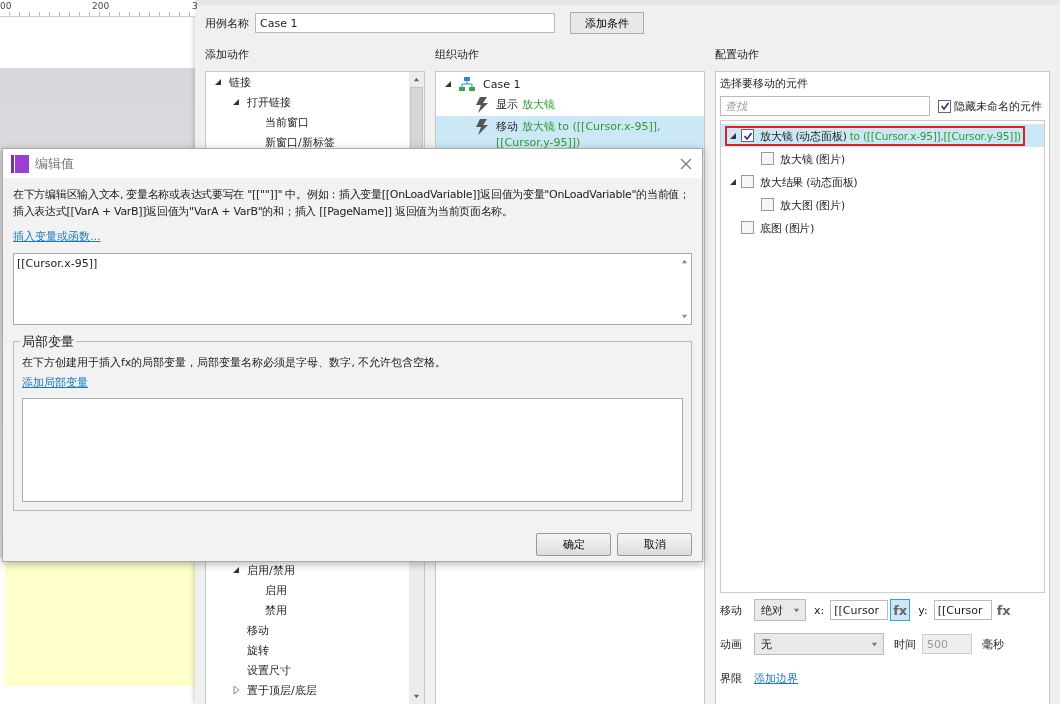 The width and height of the screenshot is (1060, 704). Describe the element at coordinates (282, 690) in the screenshot. I see `action-item: 置于顶层/底层` at that location.